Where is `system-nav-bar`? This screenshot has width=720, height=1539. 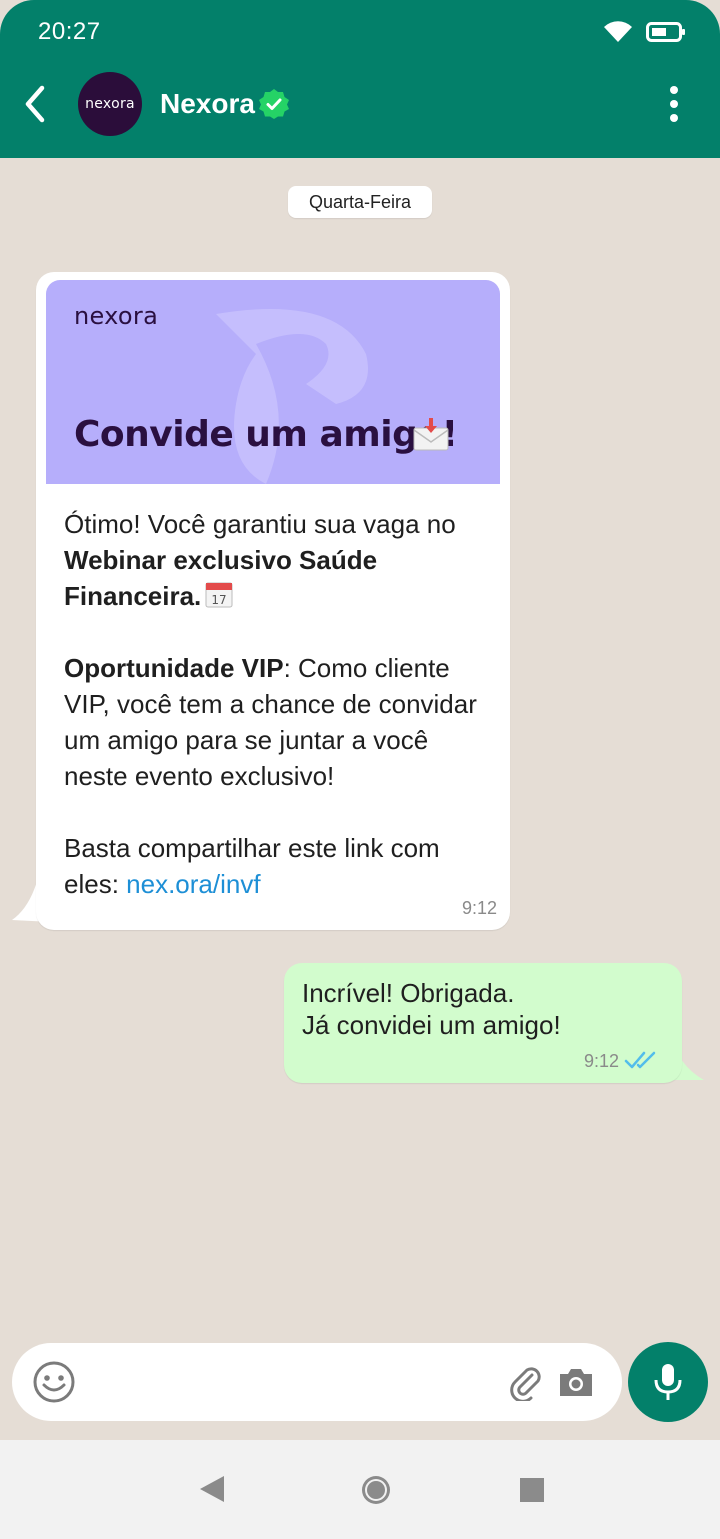
system-nav-bar is located at coordinates (360, 1489).